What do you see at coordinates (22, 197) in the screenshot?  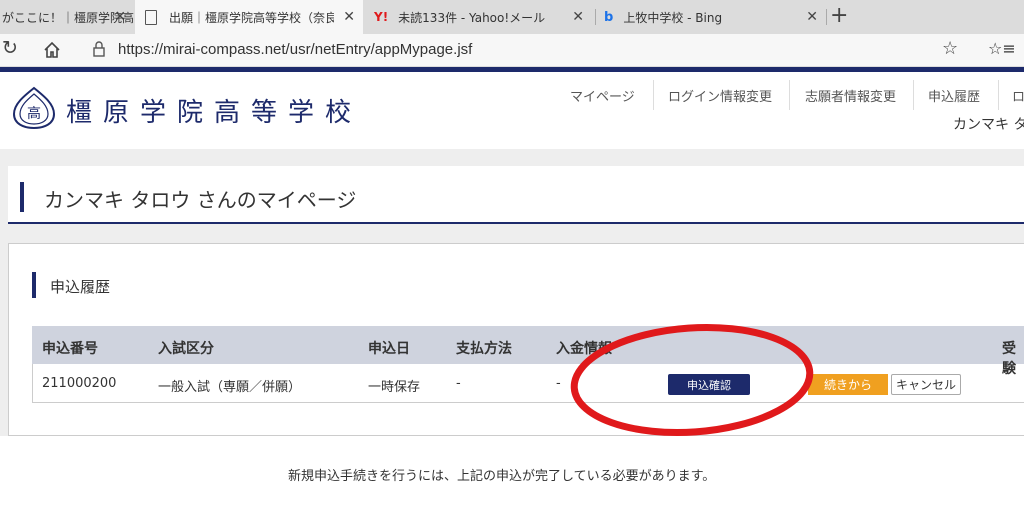 I see `title-accent-bar` at bounding box center [22, 197].